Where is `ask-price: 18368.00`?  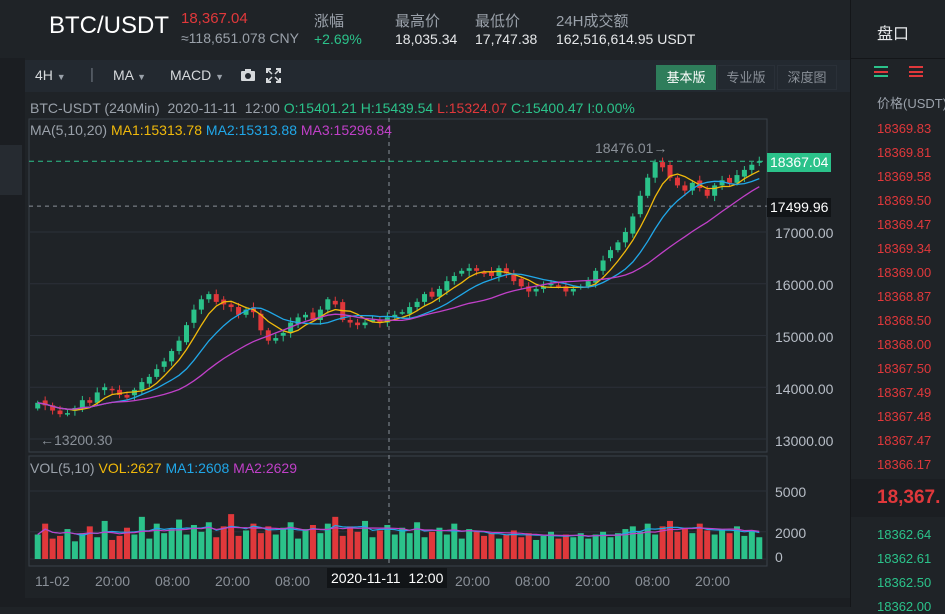
ask-price: 18368.00 is located at coordinates (904, 344).